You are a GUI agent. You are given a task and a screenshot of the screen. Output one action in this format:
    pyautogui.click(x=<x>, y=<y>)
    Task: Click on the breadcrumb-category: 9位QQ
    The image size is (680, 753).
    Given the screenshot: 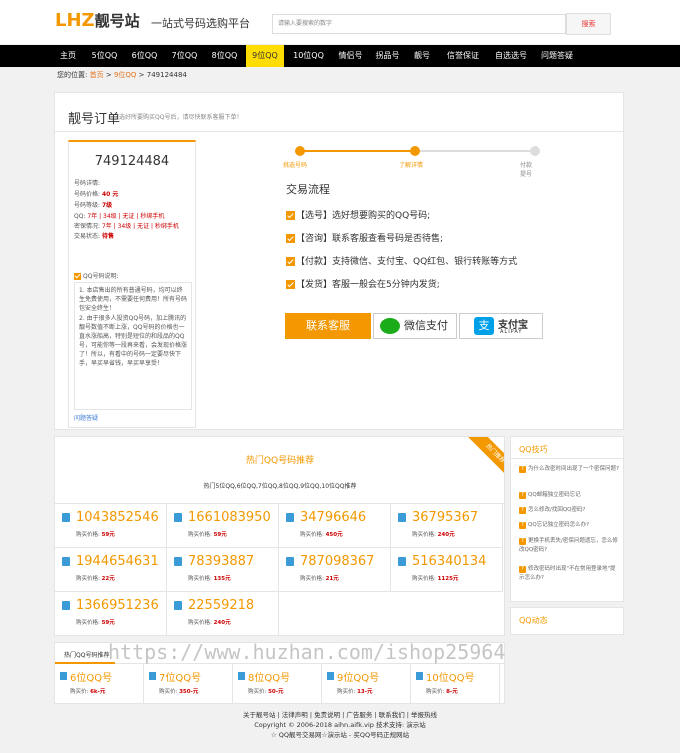 What is the action you would take?
    pyautogui.click(x=125, y=75)
    